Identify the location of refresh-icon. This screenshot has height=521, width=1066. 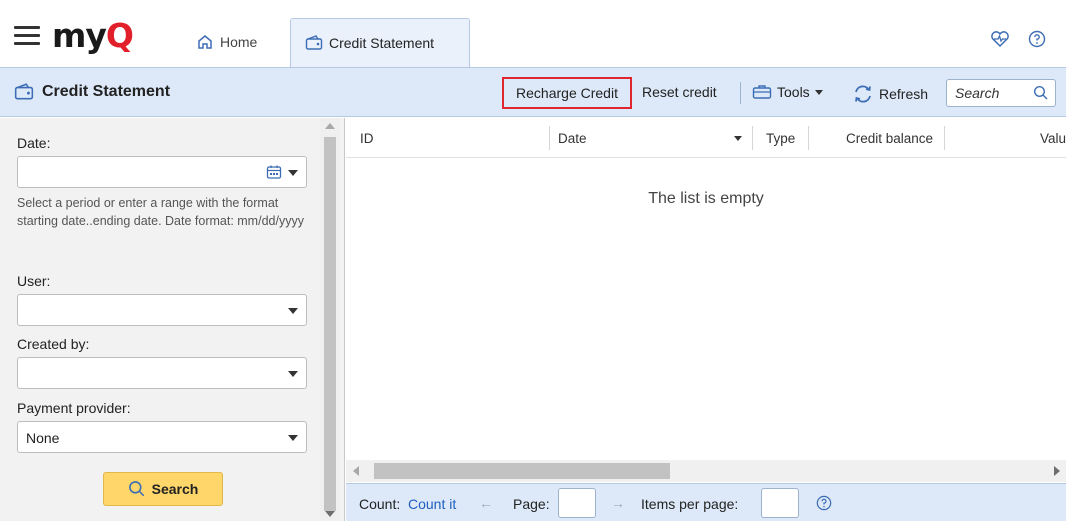
(863, 94).